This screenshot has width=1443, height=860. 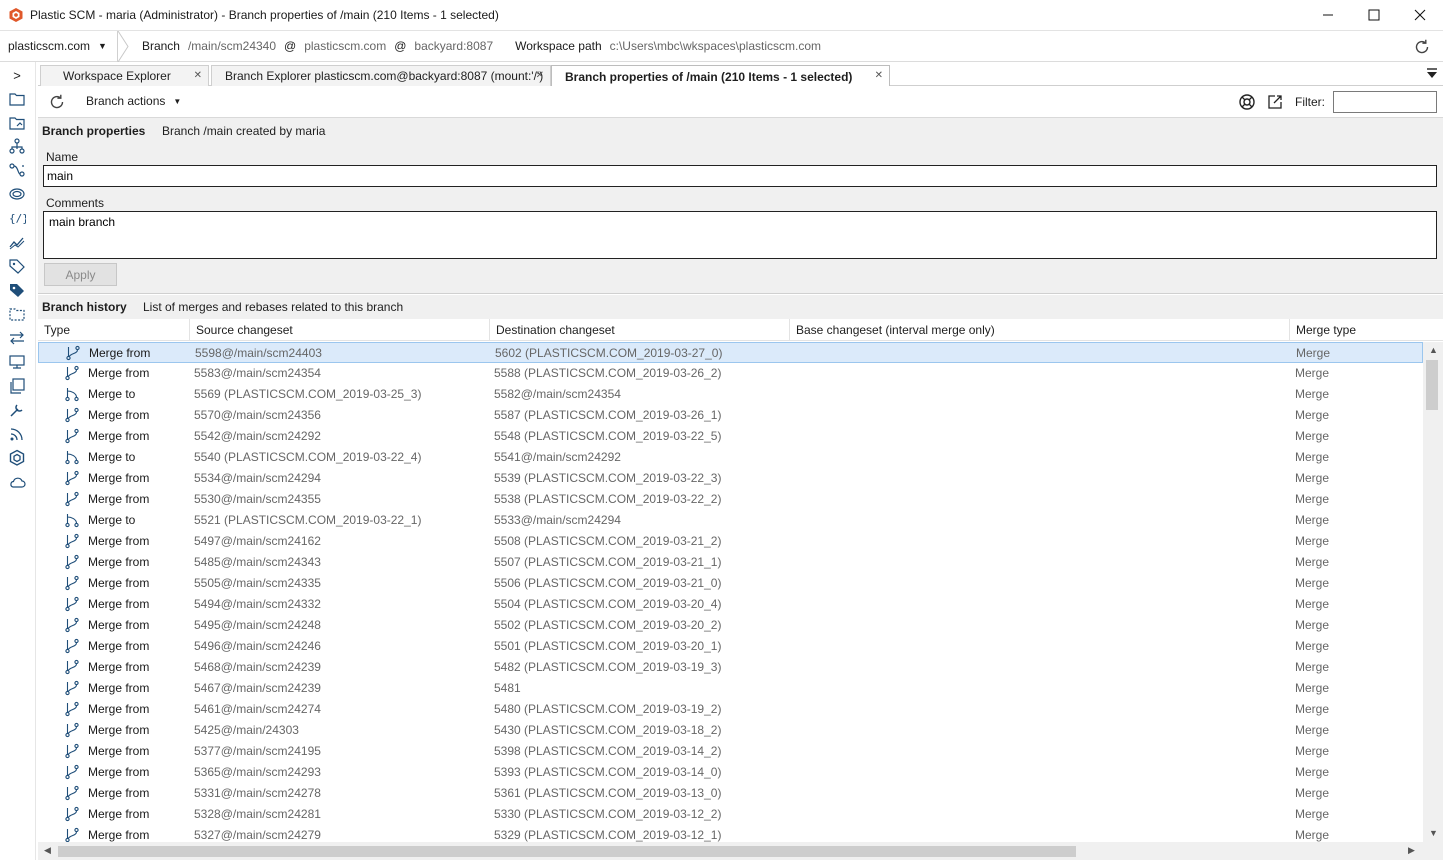 I want to click on scroll-up-icon: ▲, so click(x=1433, y=350).